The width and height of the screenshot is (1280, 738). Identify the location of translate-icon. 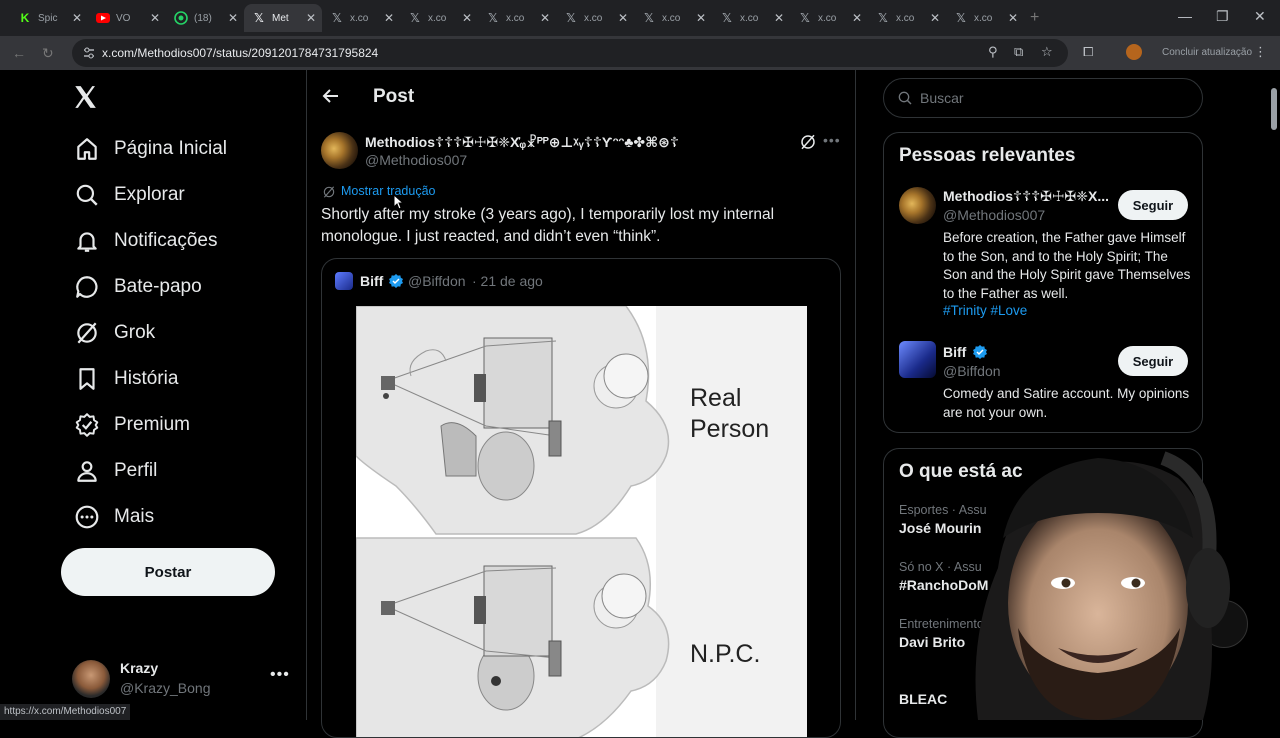
(329, 192).